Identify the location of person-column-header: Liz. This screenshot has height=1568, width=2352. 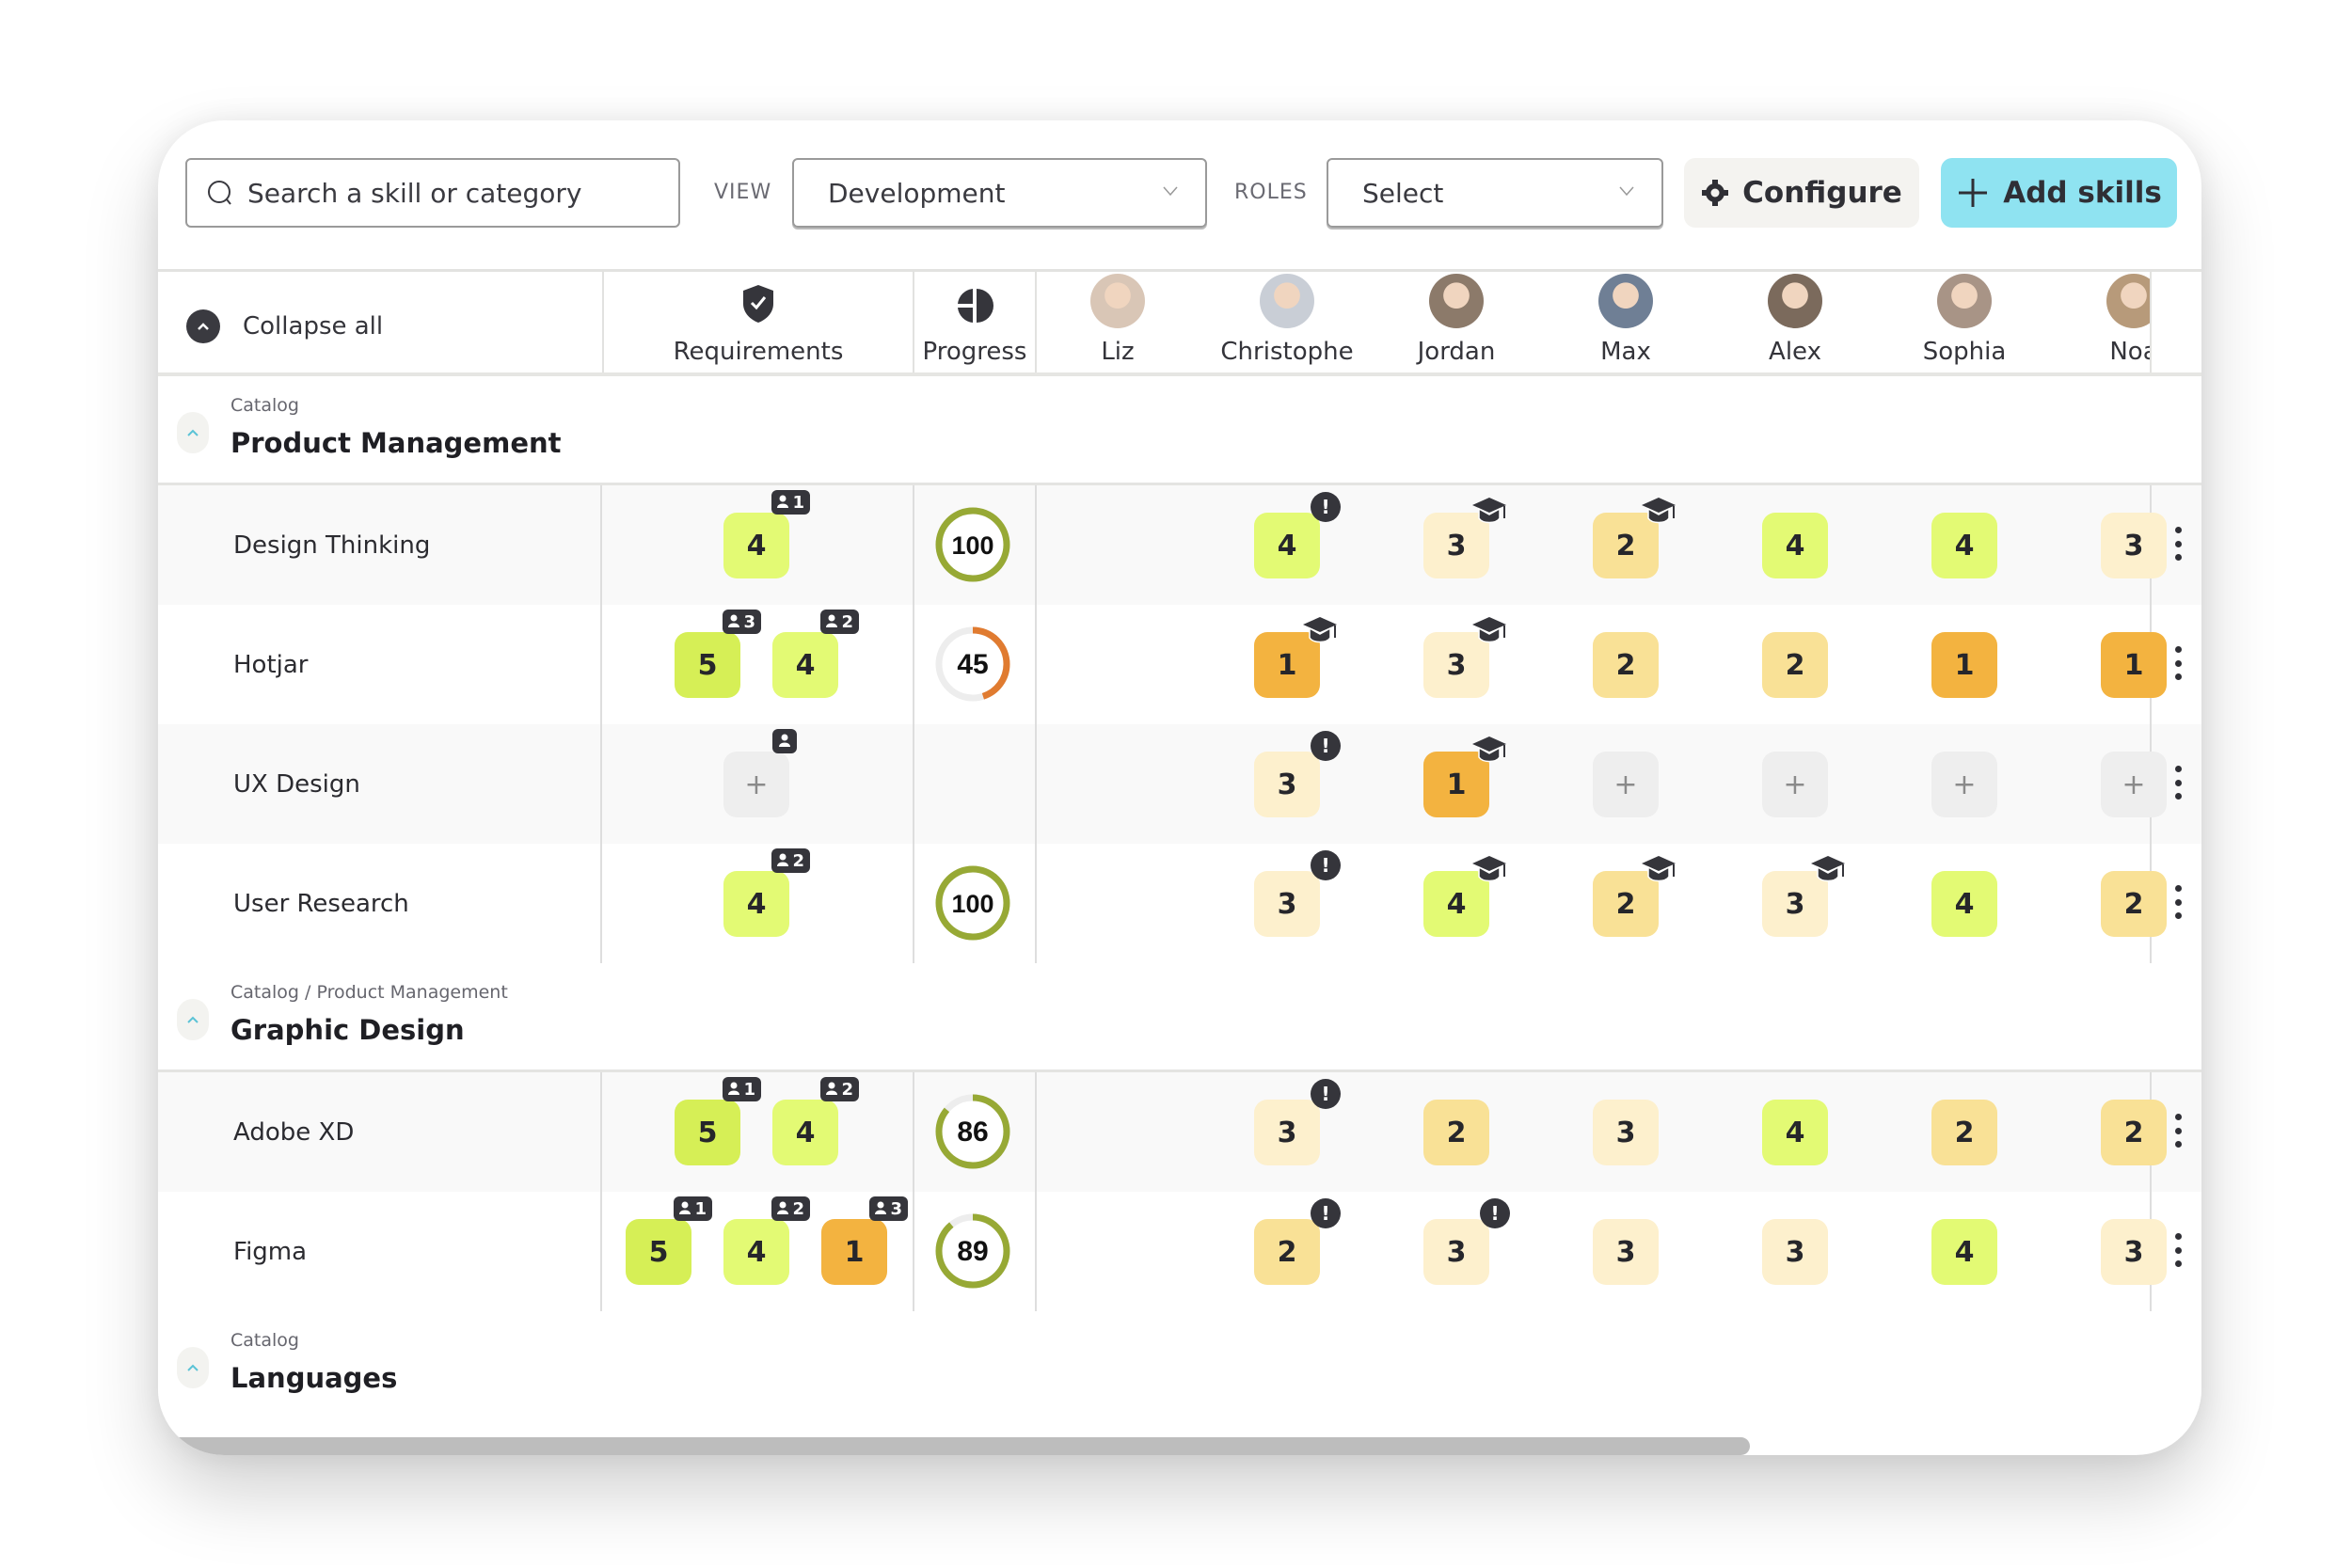
(1119, 322).